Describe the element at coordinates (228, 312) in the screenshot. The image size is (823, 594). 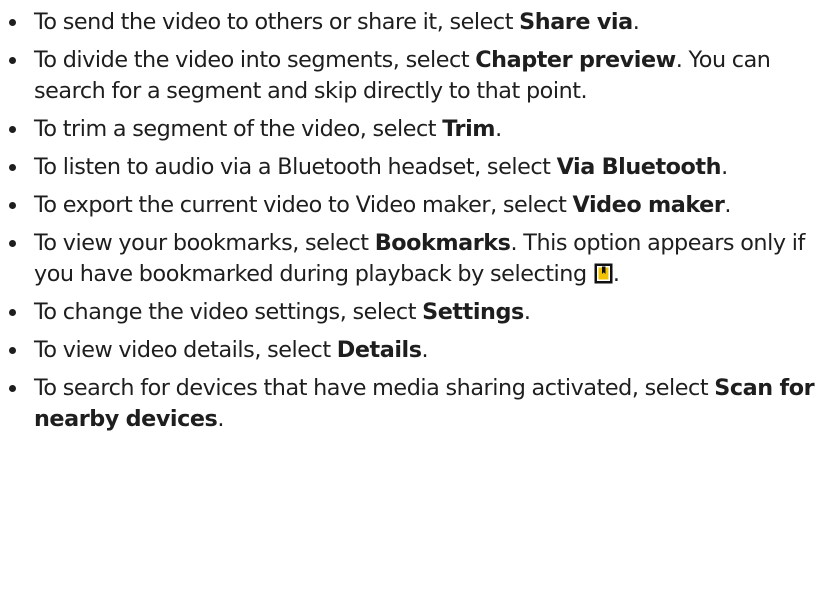
I see `item-text: To change the video settings, select` at that location.